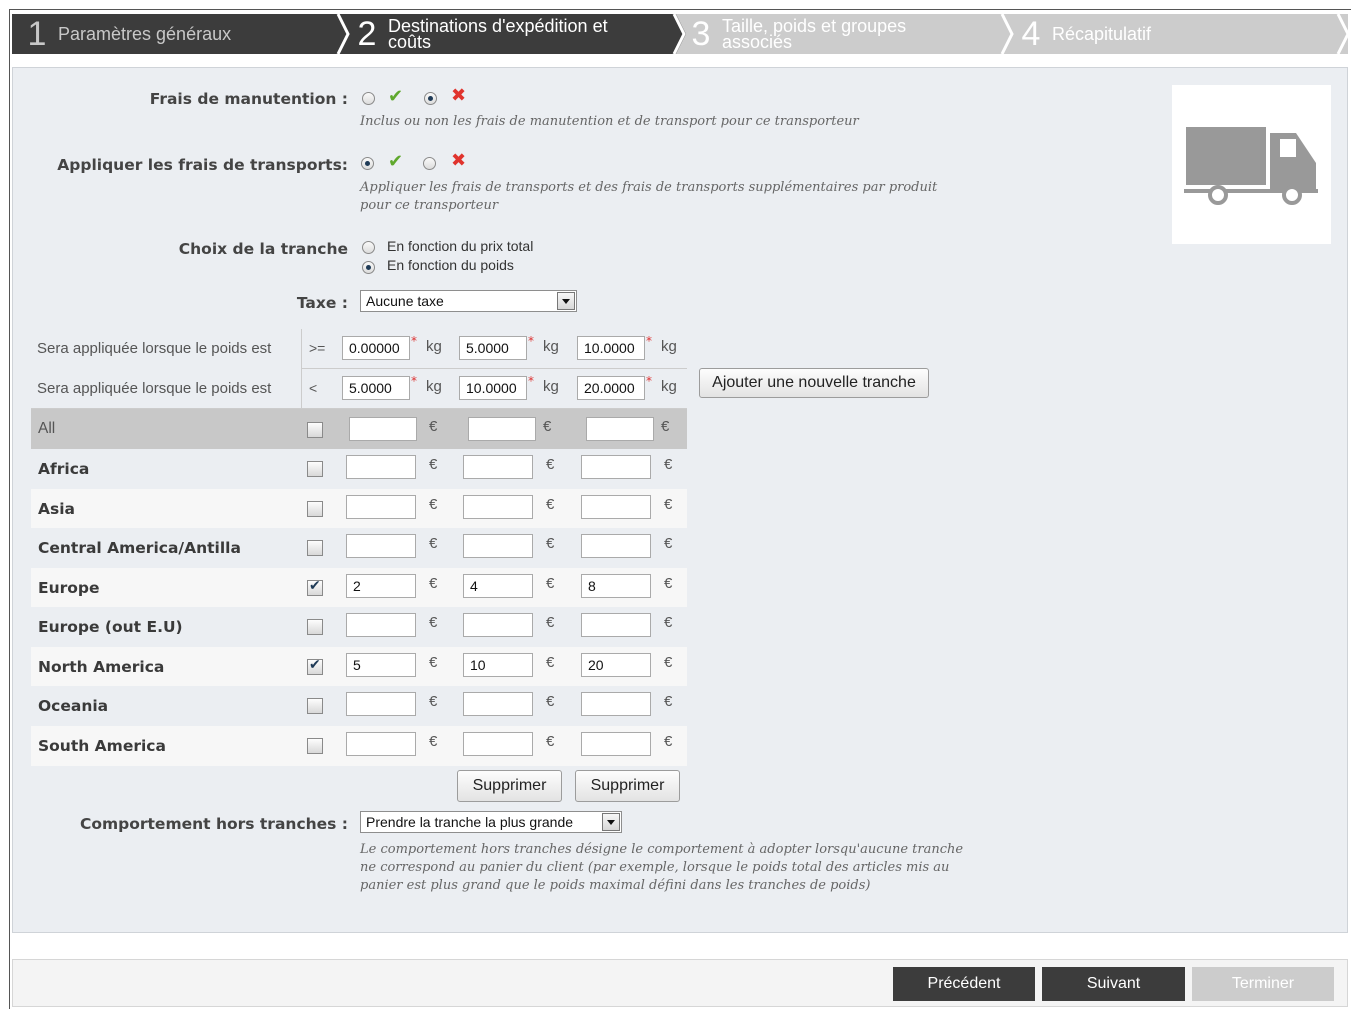 This screenshot has width=1351, height=1009. What do you see at coordinates (611, 822) in the screenshot?
I see `chevron-down-icon` at bounding box center [611, 822].